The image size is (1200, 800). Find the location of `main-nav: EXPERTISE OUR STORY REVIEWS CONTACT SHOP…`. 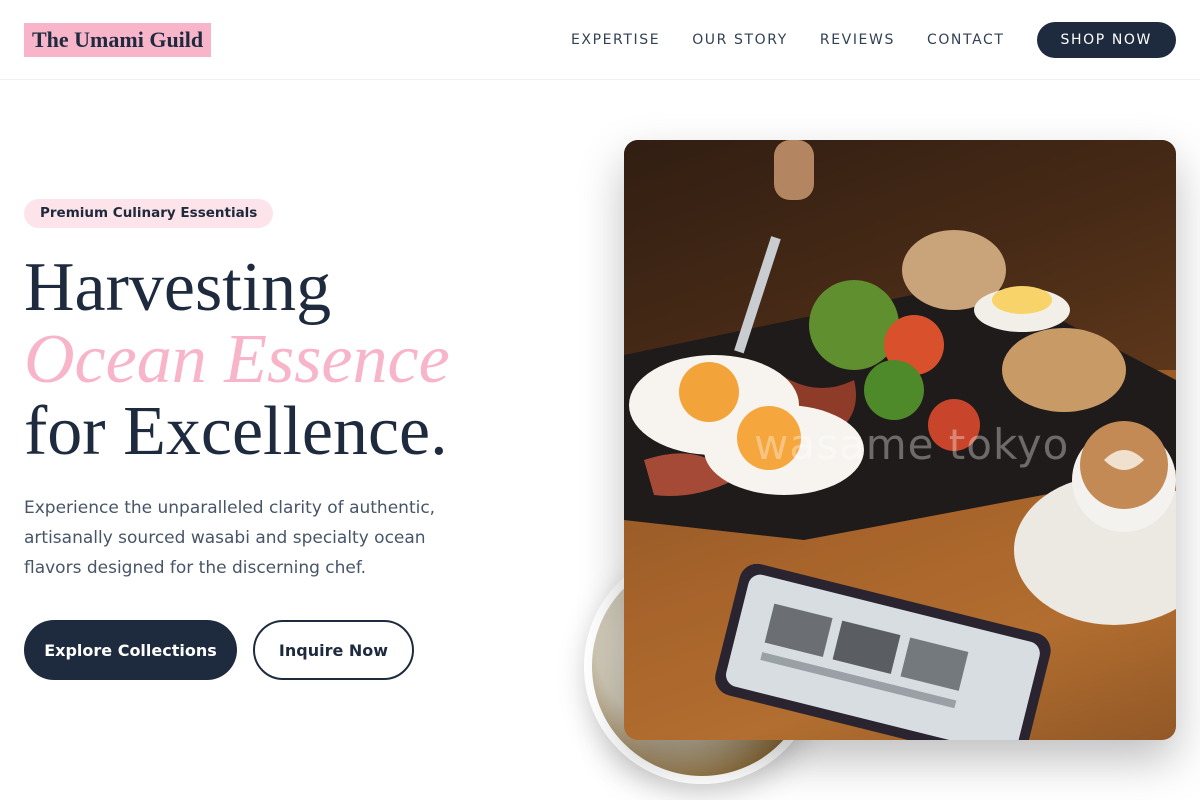

main-nav: EXPERTISE OUR STORY REVIEWS CONTACT SHOP… is located at coordinates (873, 40).